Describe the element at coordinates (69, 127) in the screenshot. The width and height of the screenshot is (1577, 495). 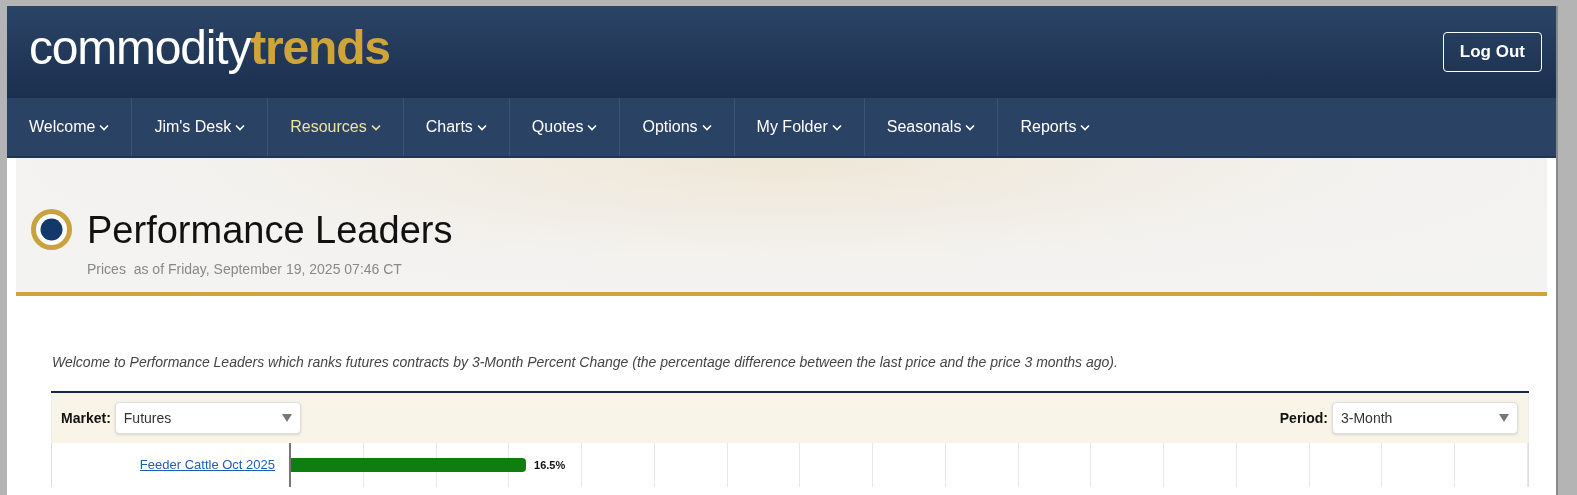
I see `nav-item: Welcome` at that location.